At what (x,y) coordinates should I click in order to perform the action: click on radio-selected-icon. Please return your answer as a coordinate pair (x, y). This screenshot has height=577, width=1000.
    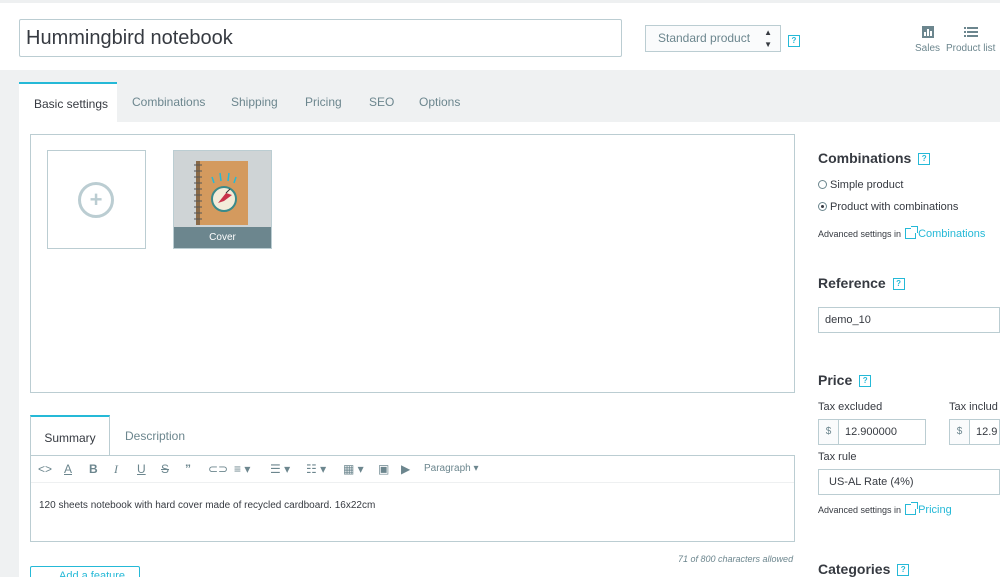
    Looking at the image, I should click on (822, 206).